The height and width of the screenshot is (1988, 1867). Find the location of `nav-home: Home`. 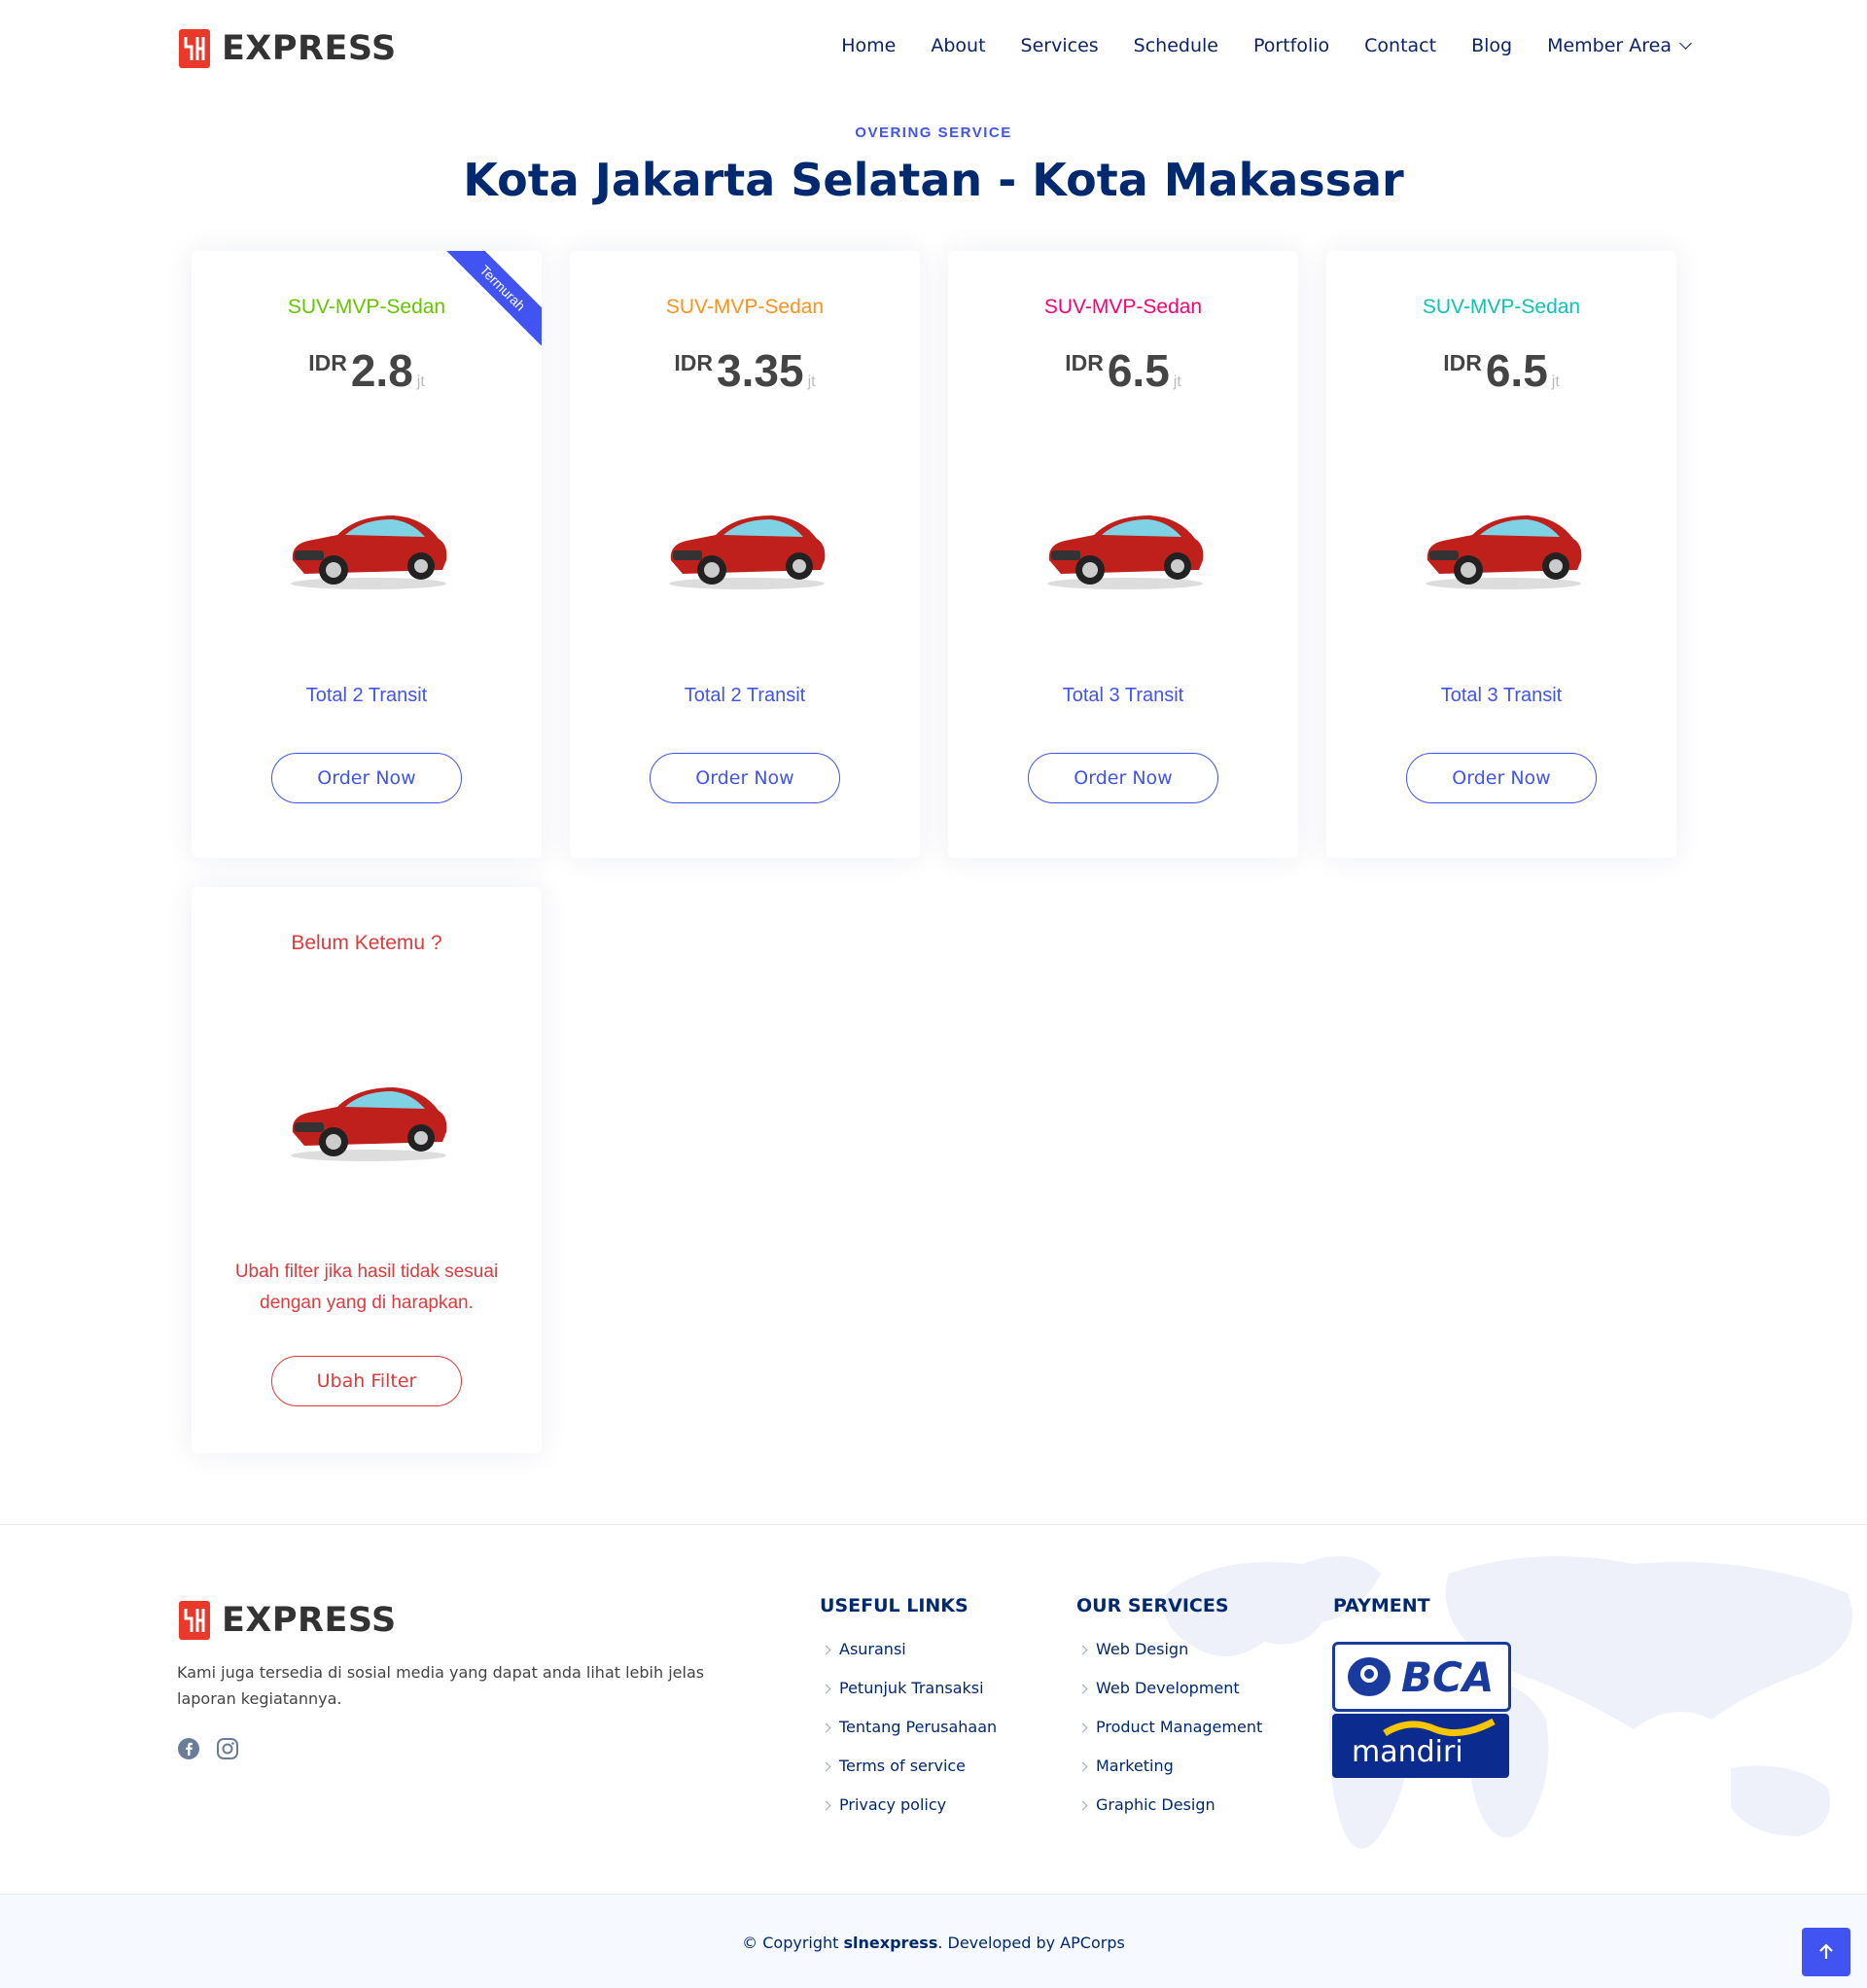

nav-home: Home is located at coordinates (868, 45).